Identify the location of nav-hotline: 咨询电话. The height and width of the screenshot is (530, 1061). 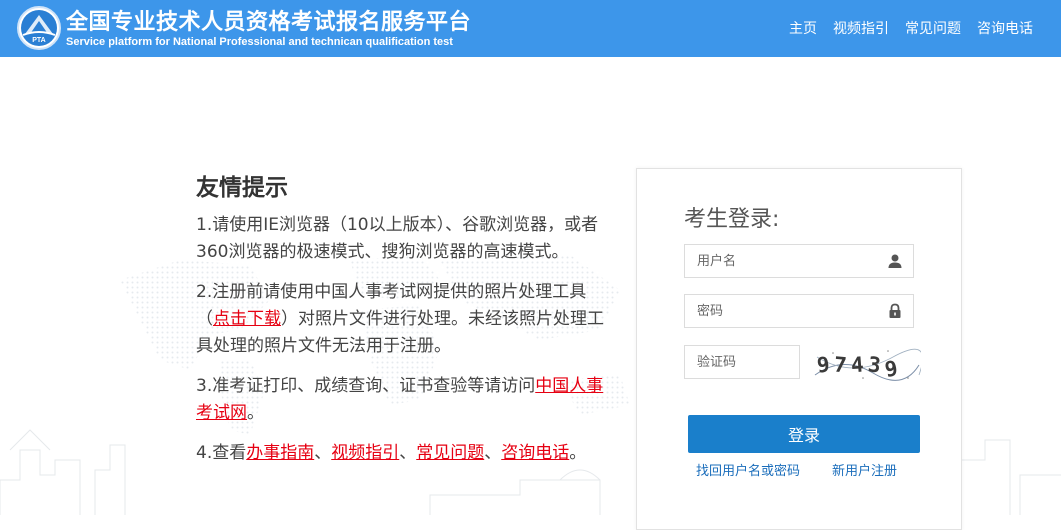
(1005, 28).